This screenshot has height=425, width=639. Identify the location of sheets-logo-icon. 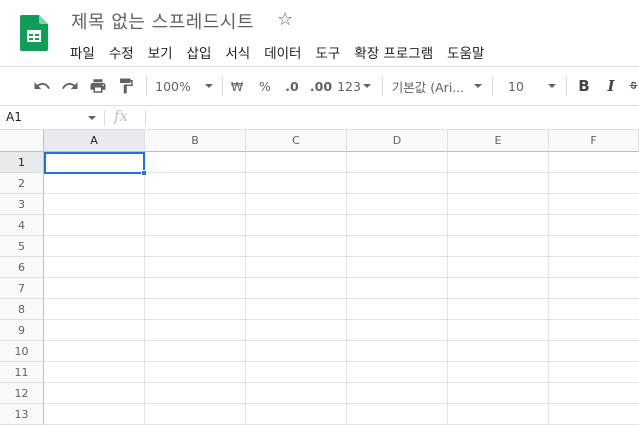
(34, 33).